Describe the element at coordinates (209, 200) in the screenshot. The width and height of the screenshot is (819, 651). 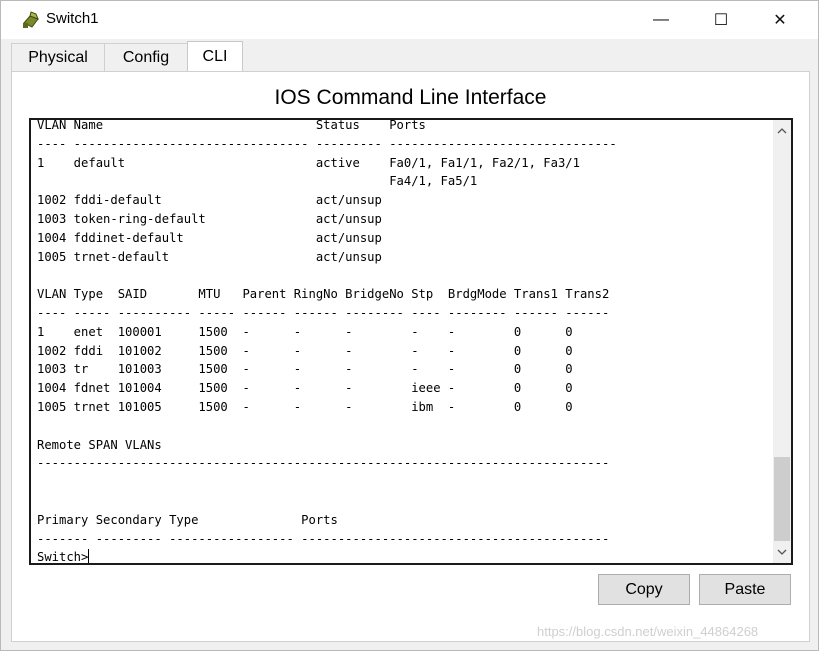
I see `terminal-line: 1002 fddi-default act/unsup` at that location.